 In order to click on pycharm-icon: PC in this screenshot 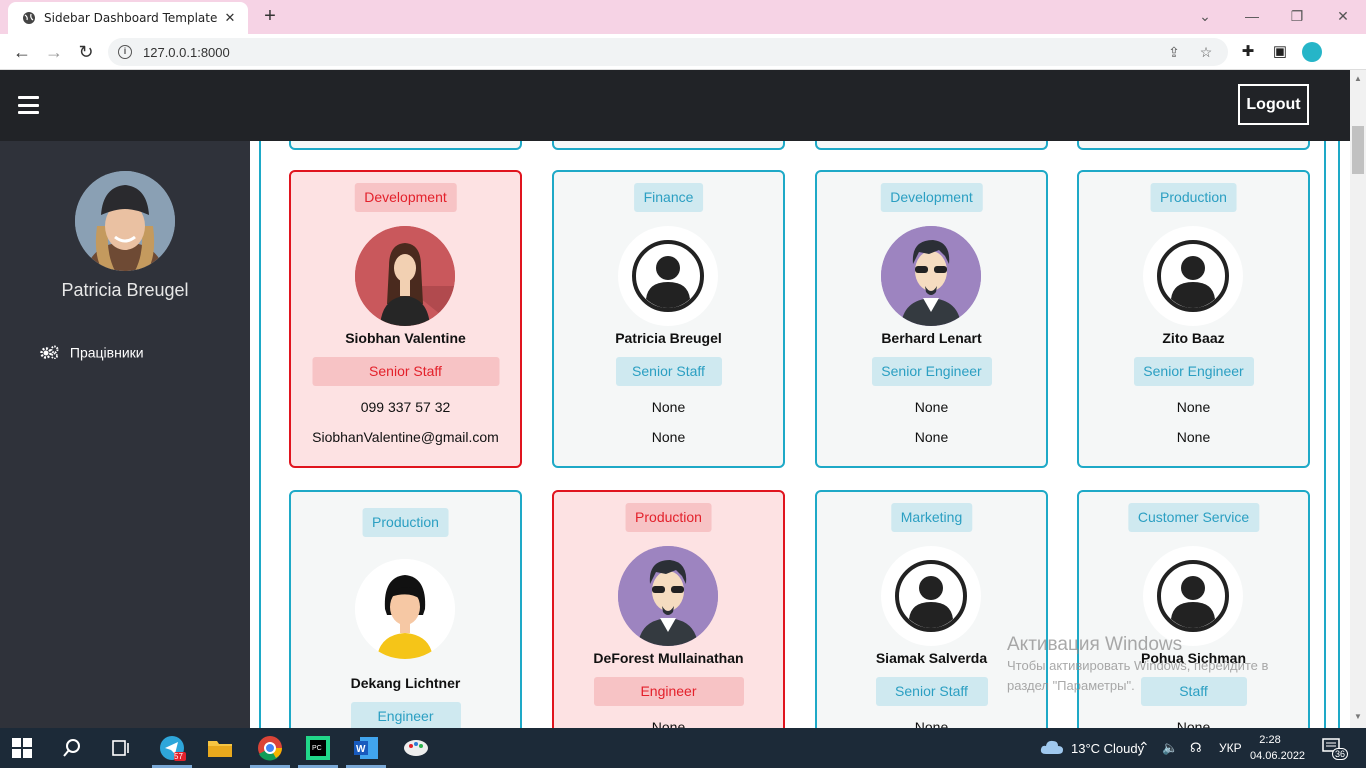, I will do `click(318, 748)`.